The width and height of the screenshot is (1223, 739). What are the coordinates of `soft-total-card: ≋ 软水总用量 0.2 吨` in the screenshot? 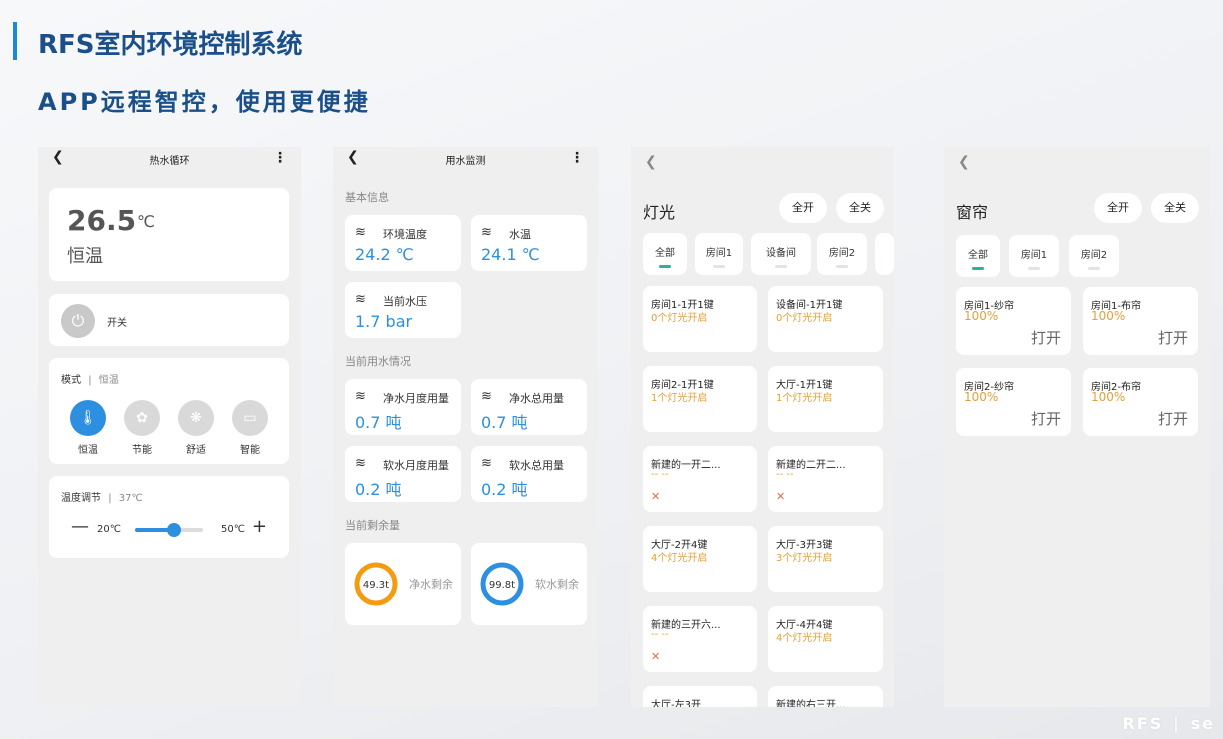 It's located at (529, 474).